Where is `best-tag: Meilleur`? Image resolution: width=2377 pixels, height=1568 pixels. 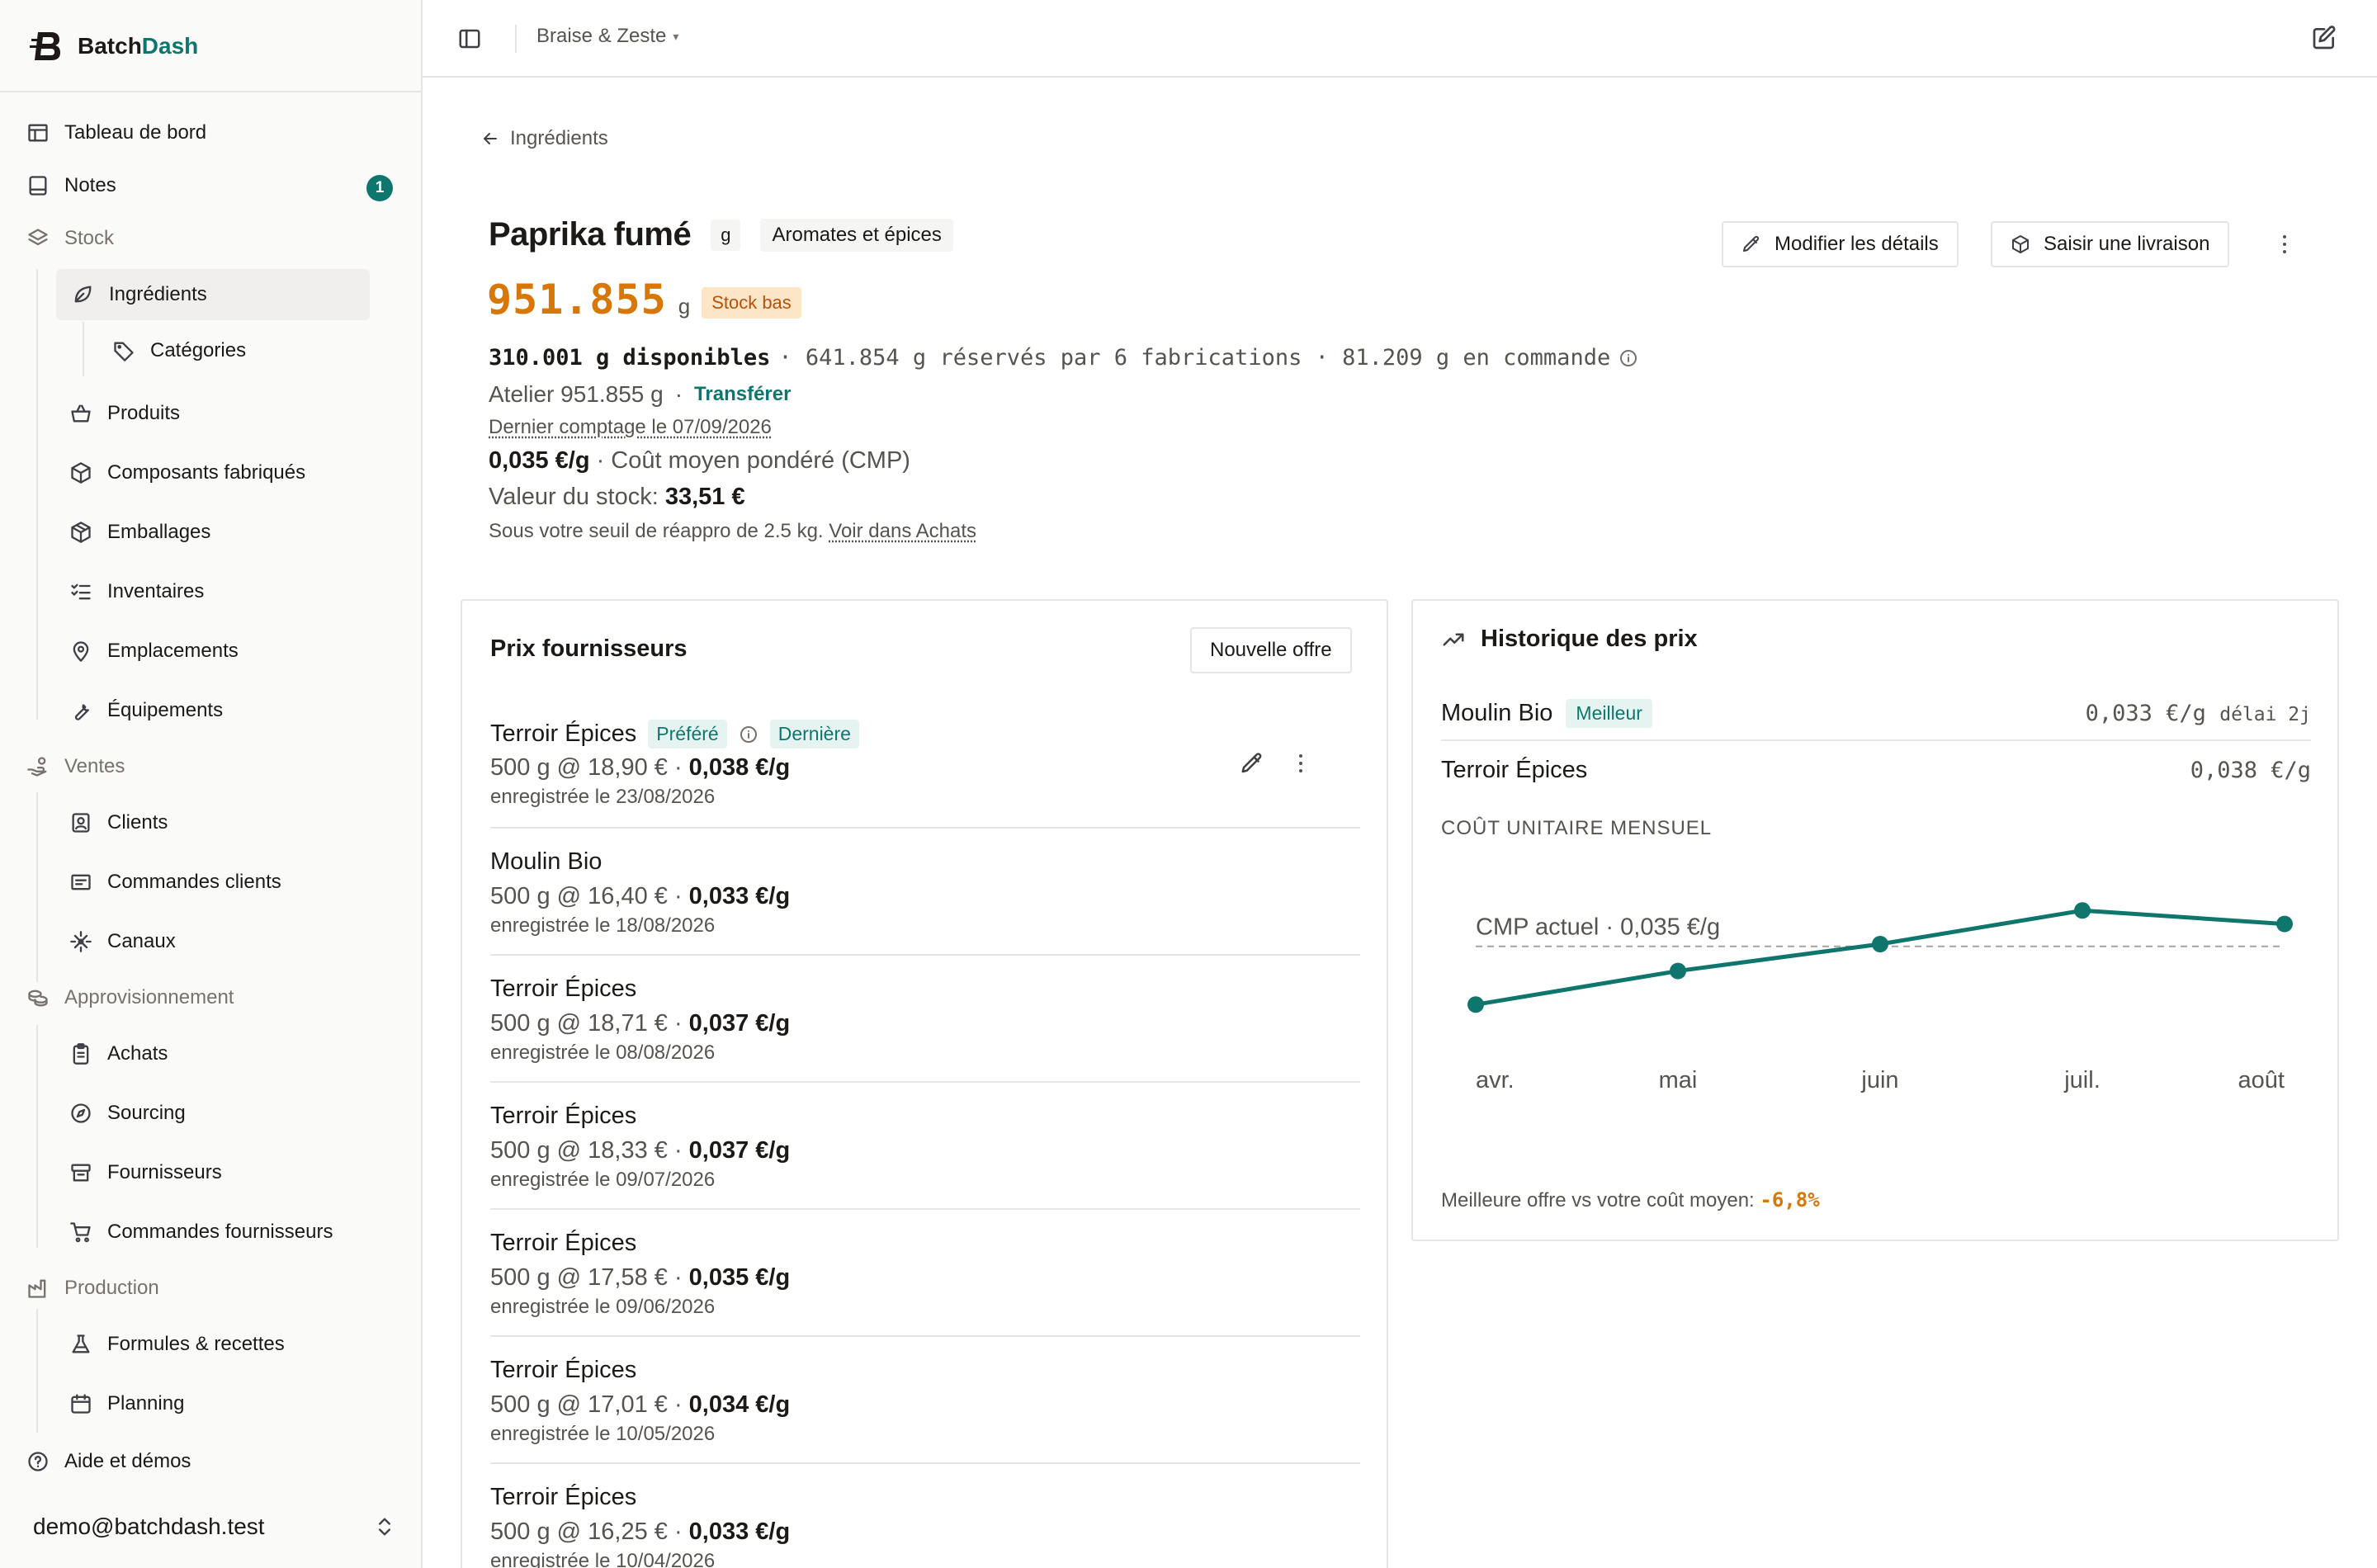
best-tag: Meilleur is located at coordinates (1609, 713).